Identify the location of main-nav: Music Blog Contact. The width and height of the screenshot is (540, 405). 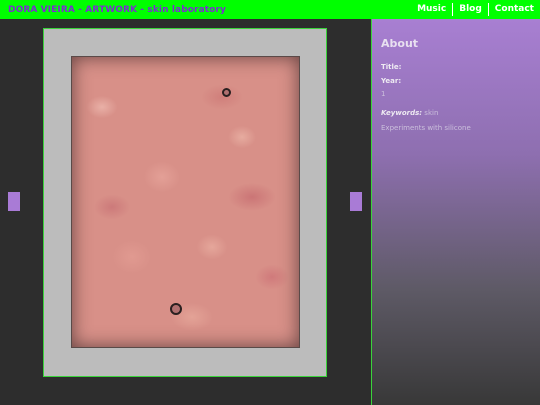
(472, 9).